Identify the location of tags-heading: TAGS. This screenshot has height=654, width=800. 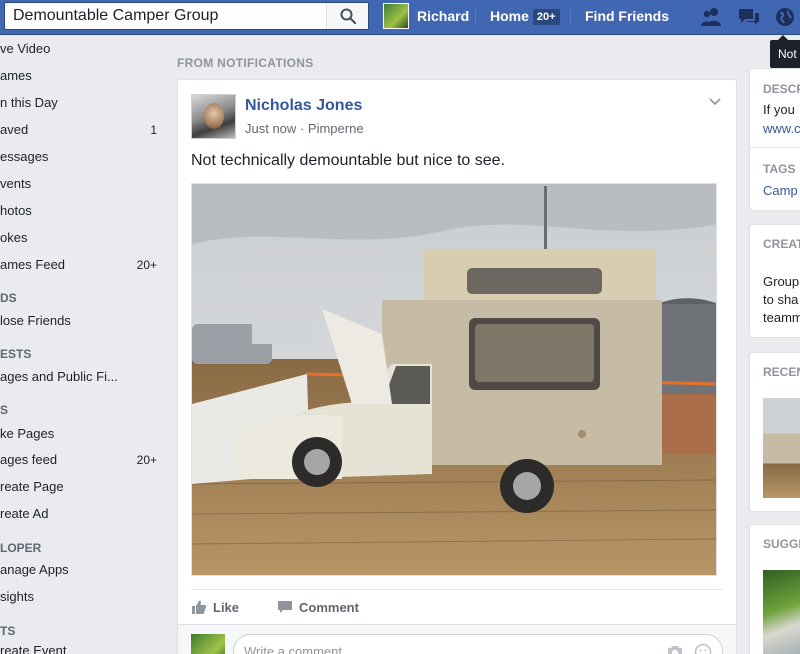
(779, 169).